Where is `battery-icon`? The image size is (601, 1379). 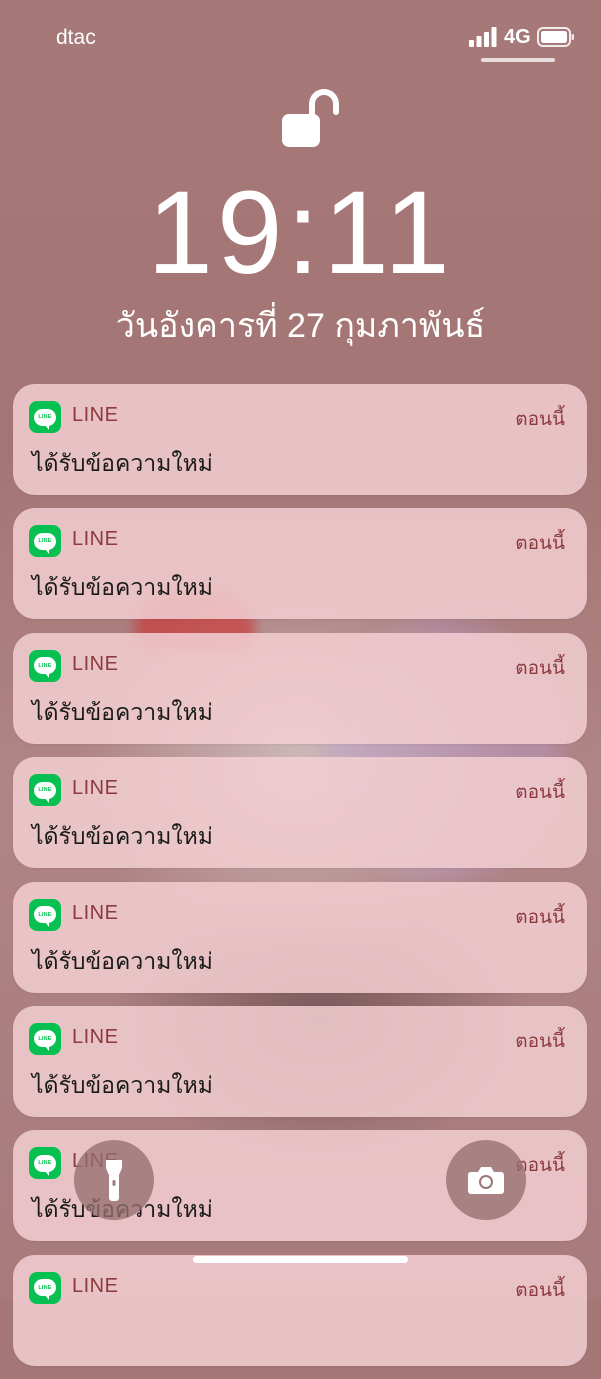 battery-icon is located at coordinates (555, 37).